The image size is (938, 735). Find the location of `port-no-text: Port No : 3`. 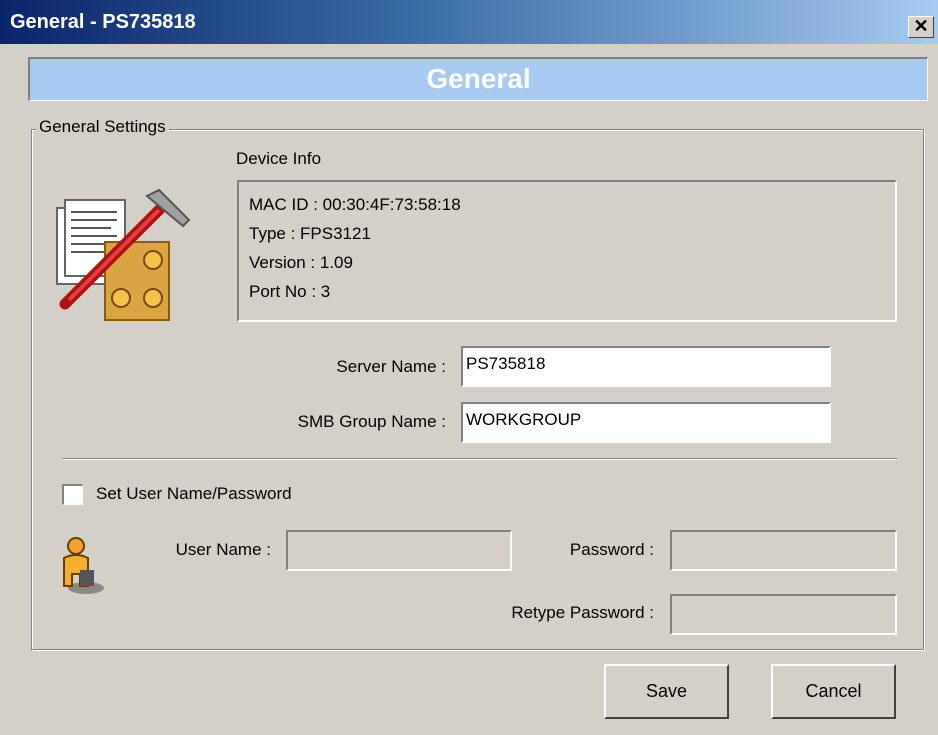

port-no-text: Port No : 3 is located at coordinates (290, 291).